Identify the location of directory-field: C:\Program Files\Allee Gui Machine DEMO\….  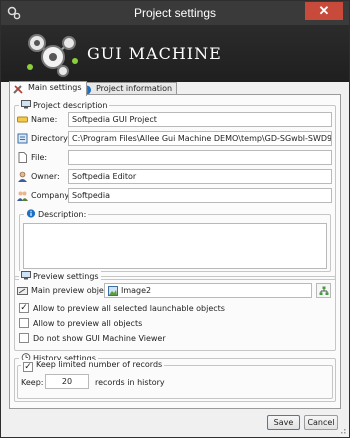
(200, 138).